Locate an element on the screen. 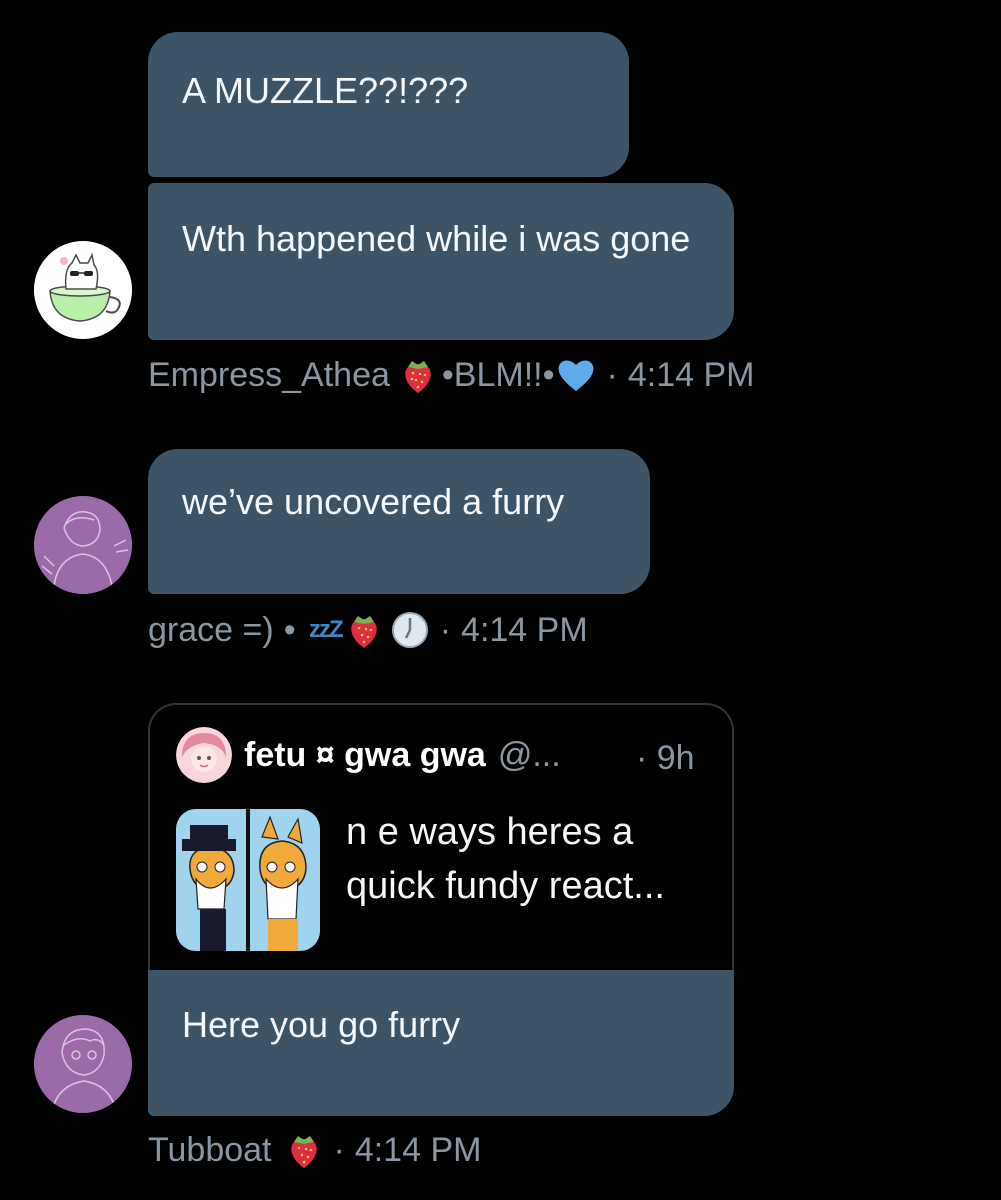 The width and height of the screenshot is (1001, 1200). fox-meme-thumbnail-icon is located at coordinates (248, 880).